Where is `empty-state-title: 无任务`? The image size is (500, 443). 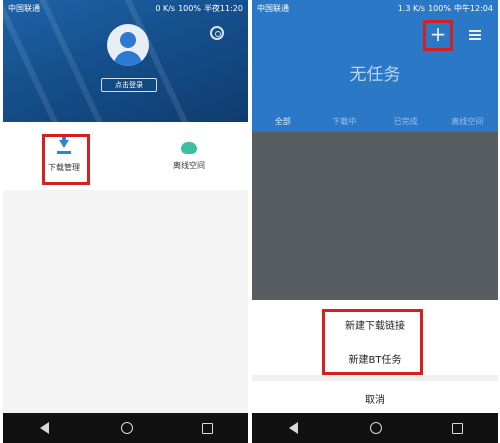 empty-state-title: 无任务 is located at coordinates (375, 75).